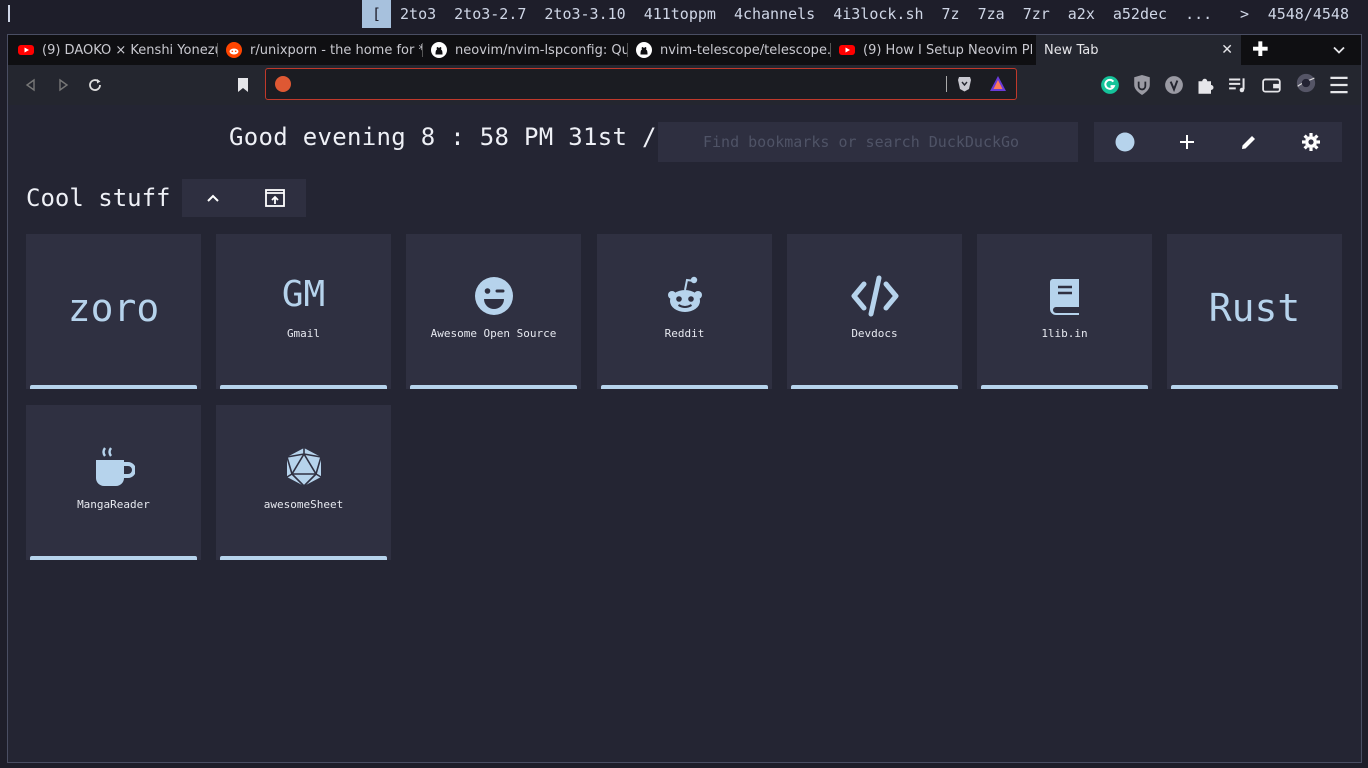 This screenshot has width=1368, height=768. I want to click on dmenu-item: 411toppm, so click(680, 14).